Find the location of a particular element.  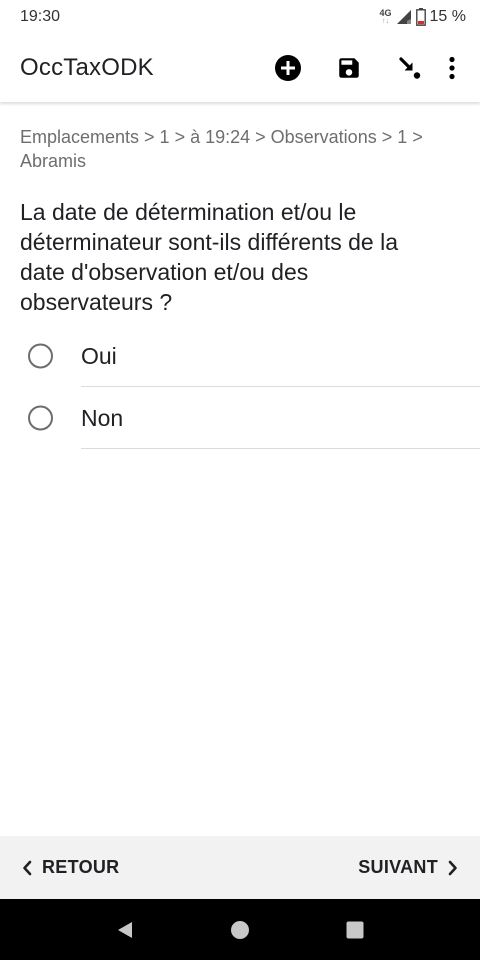

next-button-label: SUIVANT is located at coordinates (398, 867).